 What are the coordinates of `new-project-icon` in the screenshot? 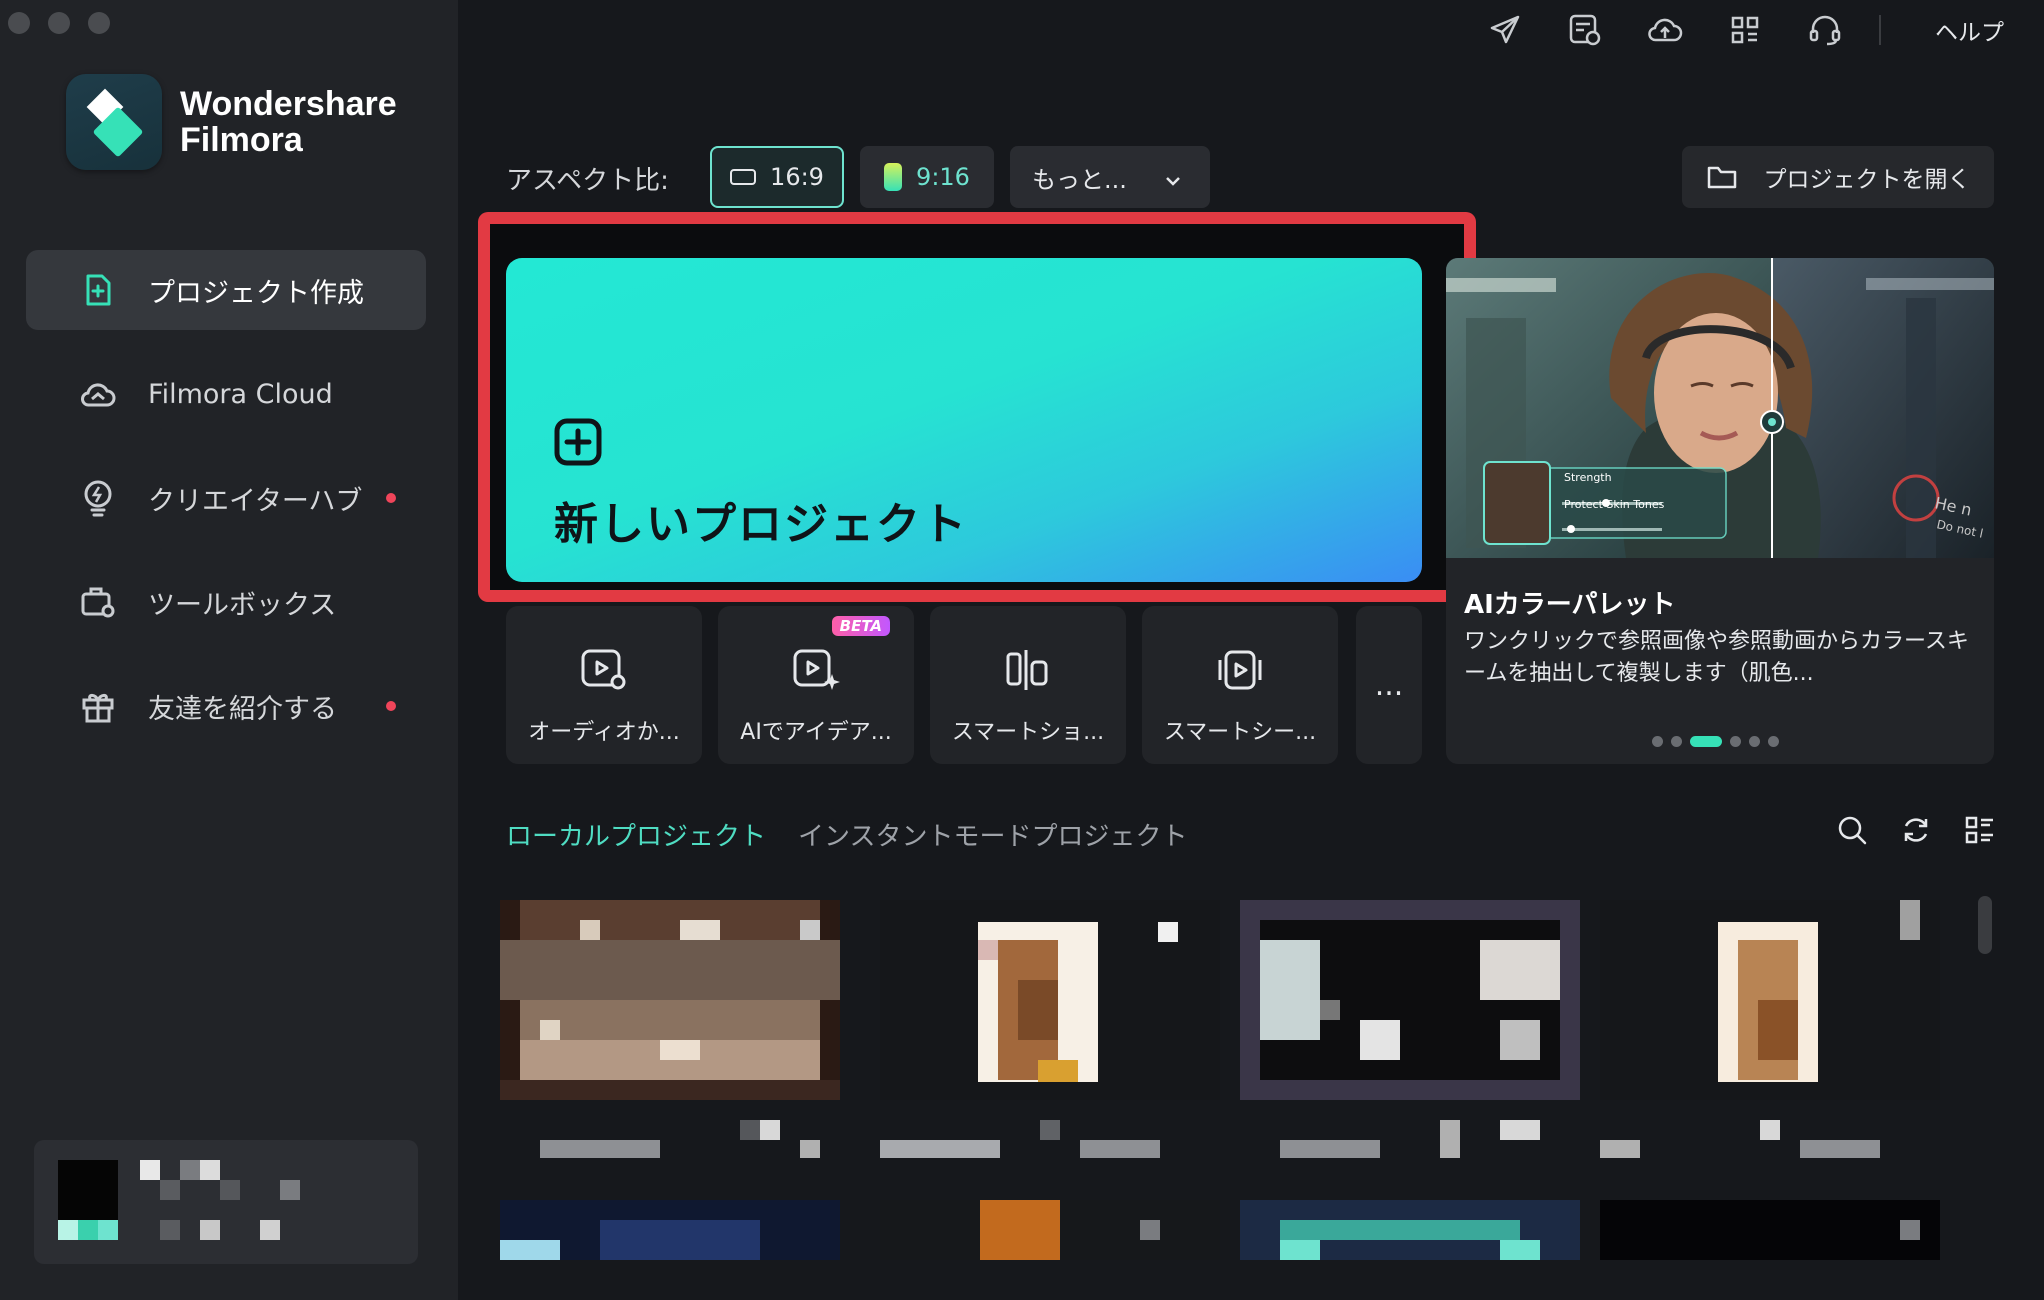 It's located at (98, 290).